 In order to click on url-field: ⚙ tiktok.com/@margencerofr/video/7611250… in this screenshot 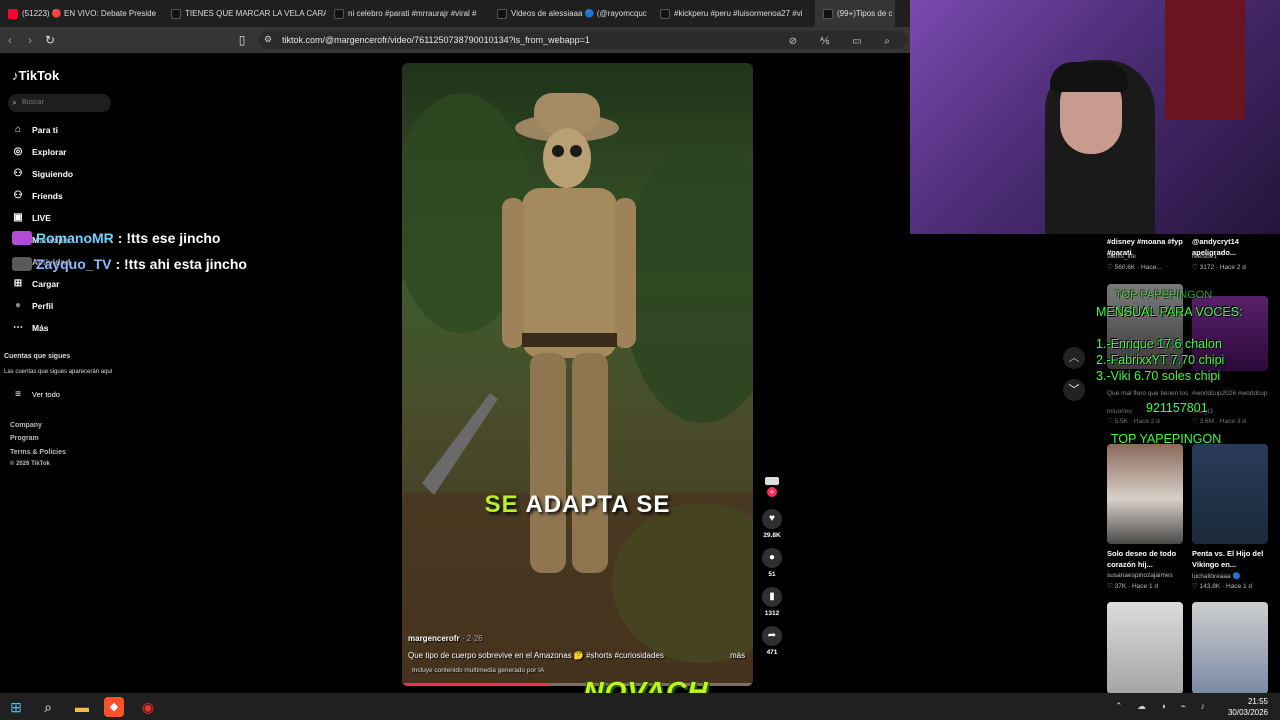, I will do `click(583, 40)`.